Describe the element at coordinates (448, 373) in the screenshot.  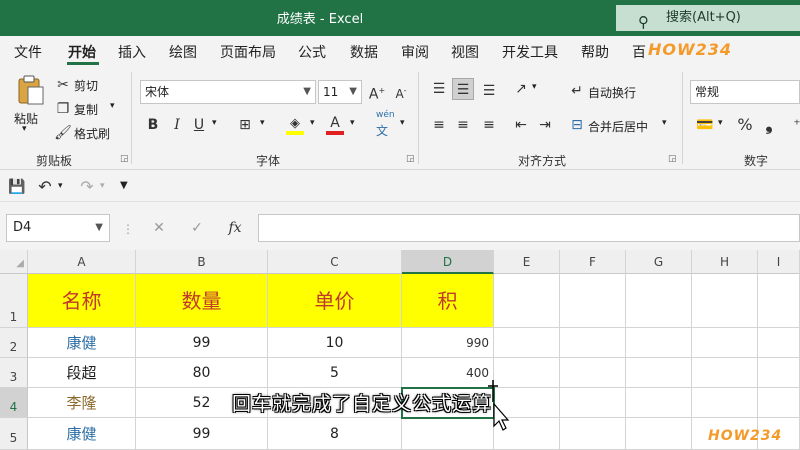
I see `cell-d3: 400` at that location.